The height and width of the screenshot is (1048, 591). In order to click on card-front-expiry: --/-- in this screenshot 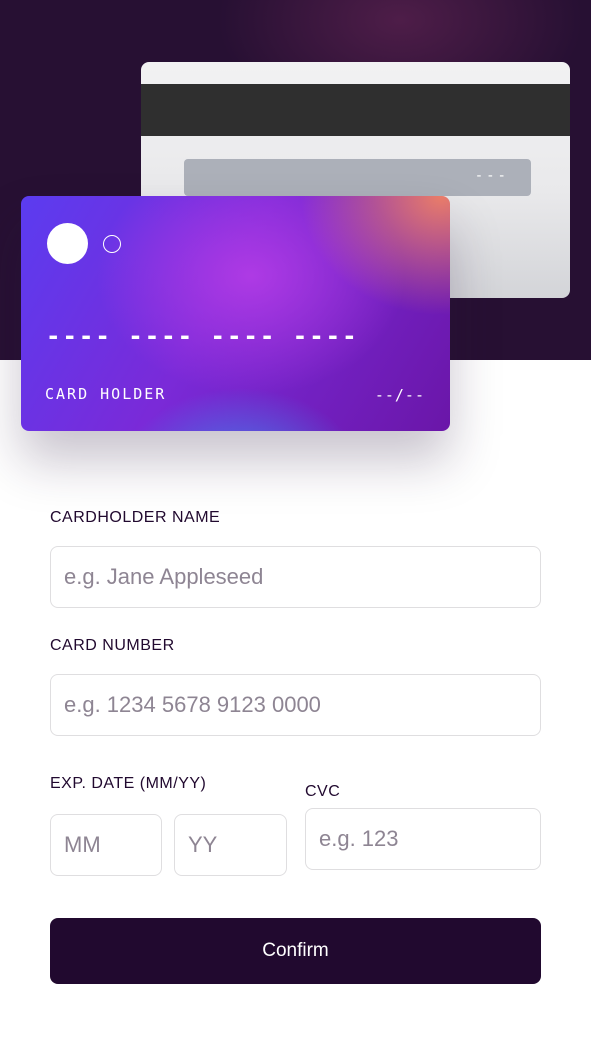, I will do `click(399, 395)`.